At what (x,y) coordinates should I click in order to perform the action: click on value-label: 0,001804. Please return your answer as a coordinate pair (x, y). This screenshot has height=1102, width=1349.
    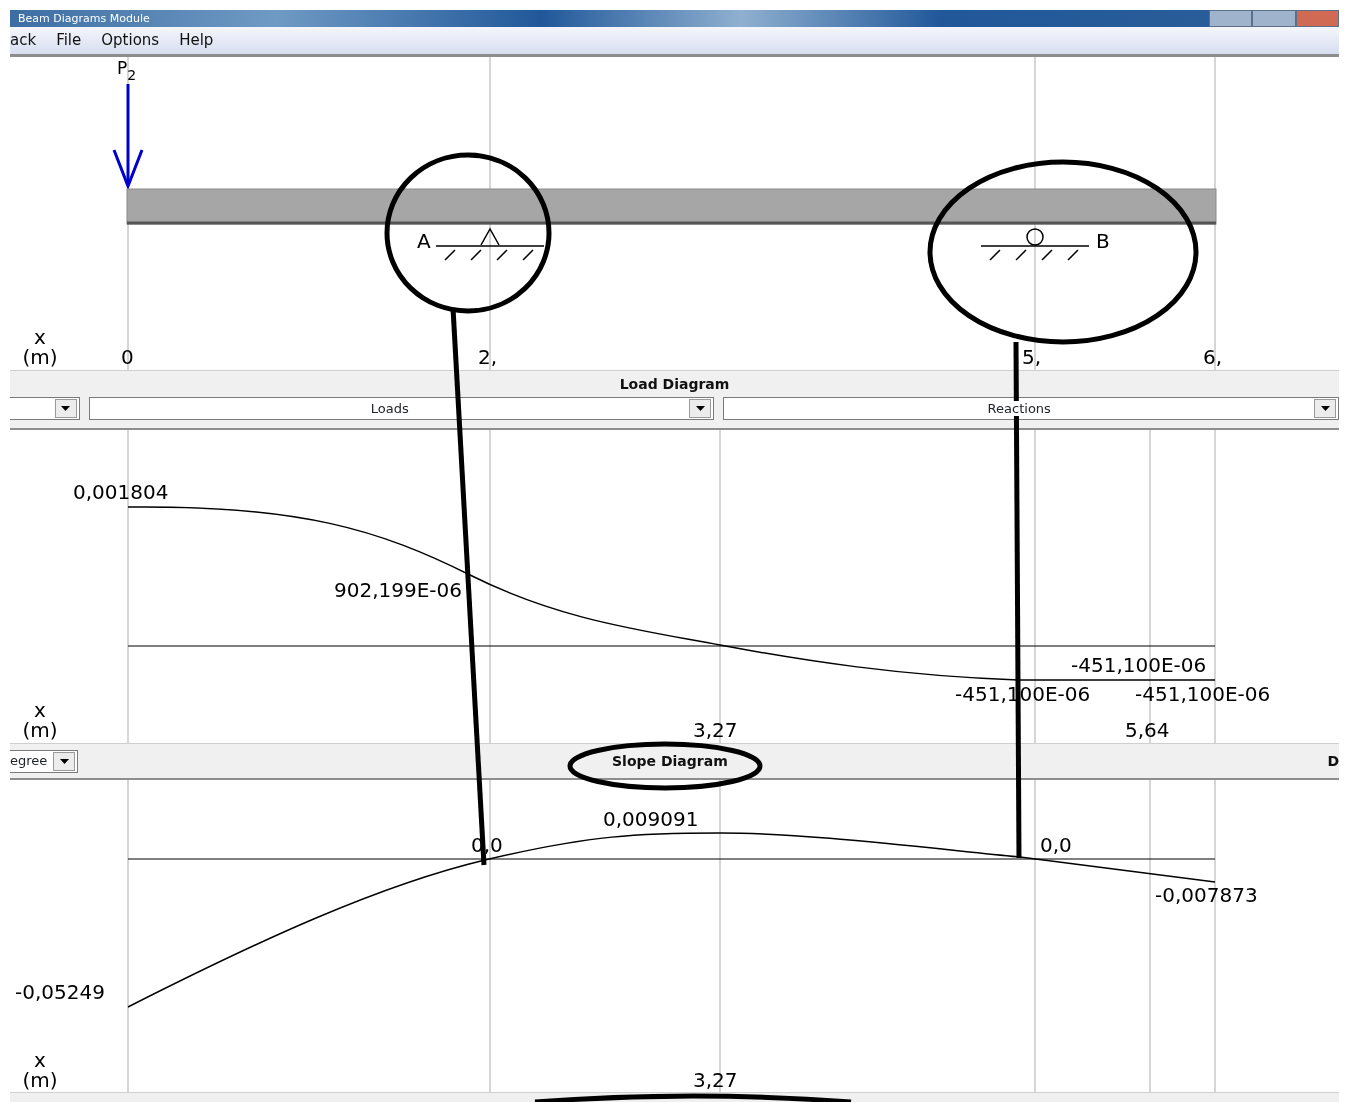
    Looking at the image, I should click on (121, 492).